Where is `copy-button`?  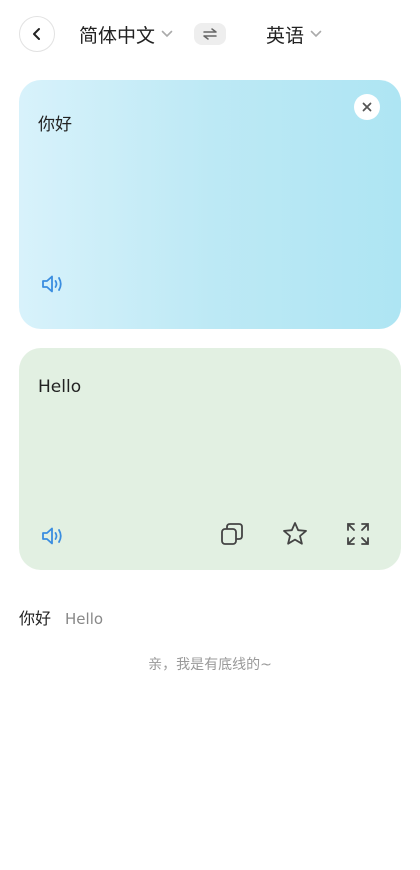
copy-button is located at coordinates (232, 534).